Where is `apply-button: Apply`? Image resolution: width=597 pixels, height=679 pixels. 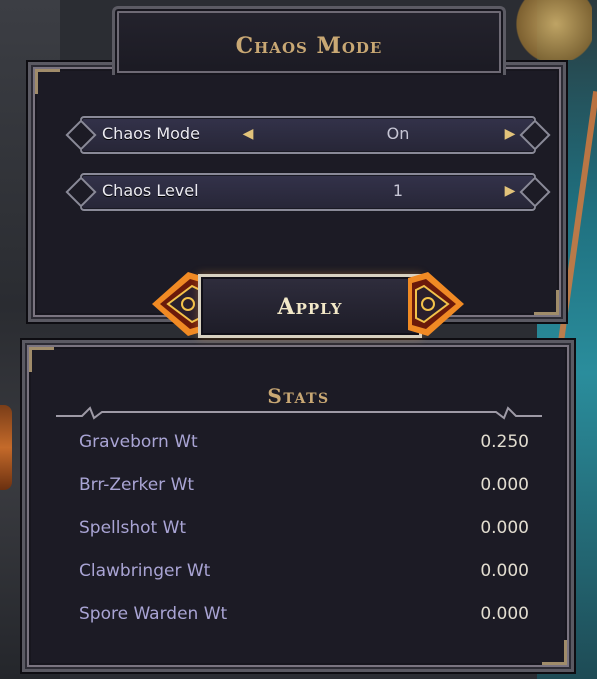
apply-button: Apply is located at coordinates (310, 306).